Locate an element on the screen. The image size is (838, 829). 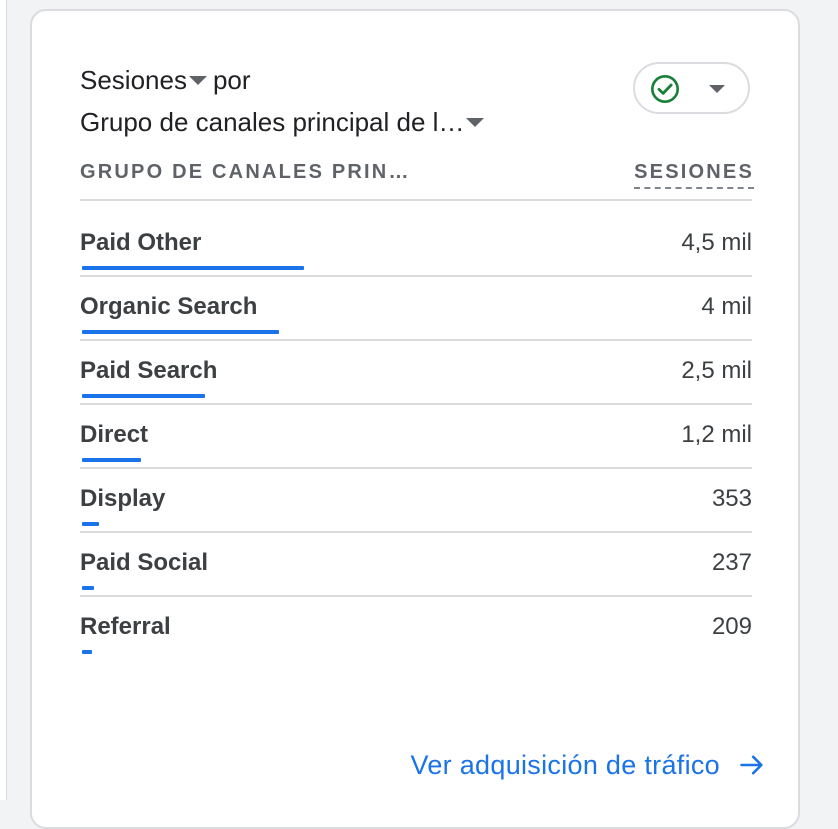
channel-label: Paid Social is located at coordinates (144, 563).